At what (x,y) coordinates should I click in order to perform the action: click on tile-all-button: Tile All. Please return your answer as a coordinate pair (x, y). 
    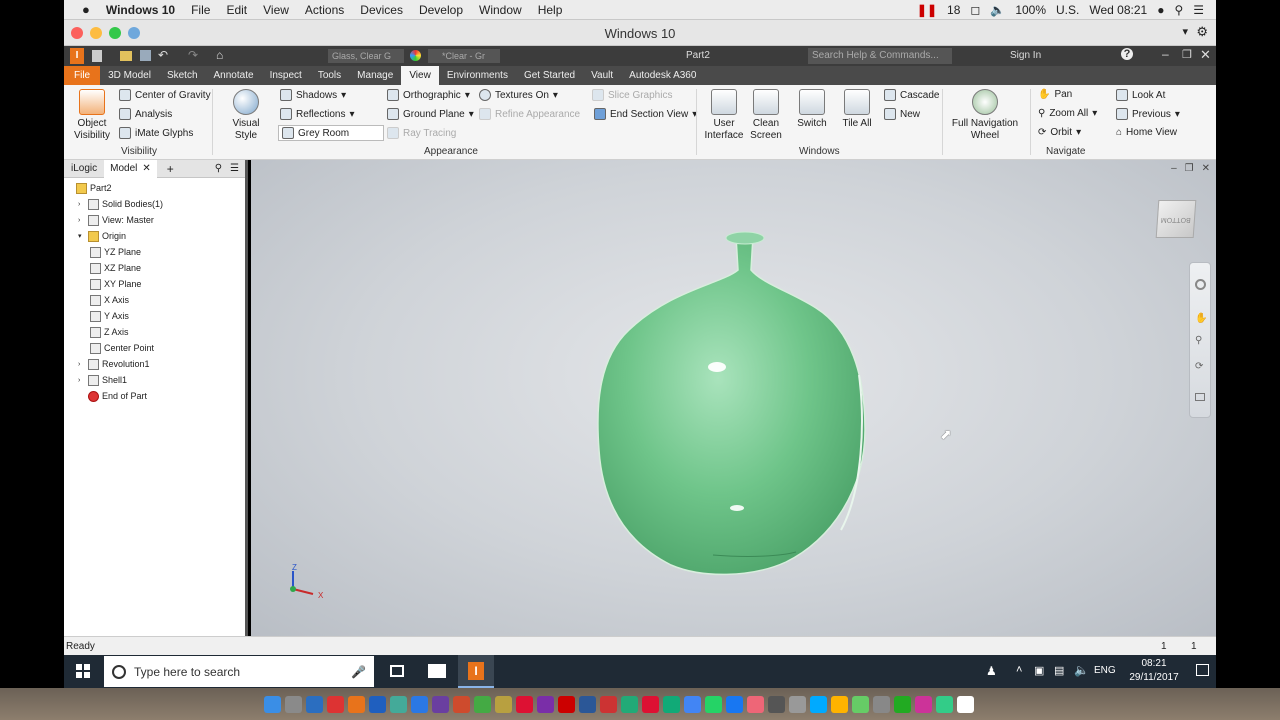
    Looking at the image, I should click on (857, 109).